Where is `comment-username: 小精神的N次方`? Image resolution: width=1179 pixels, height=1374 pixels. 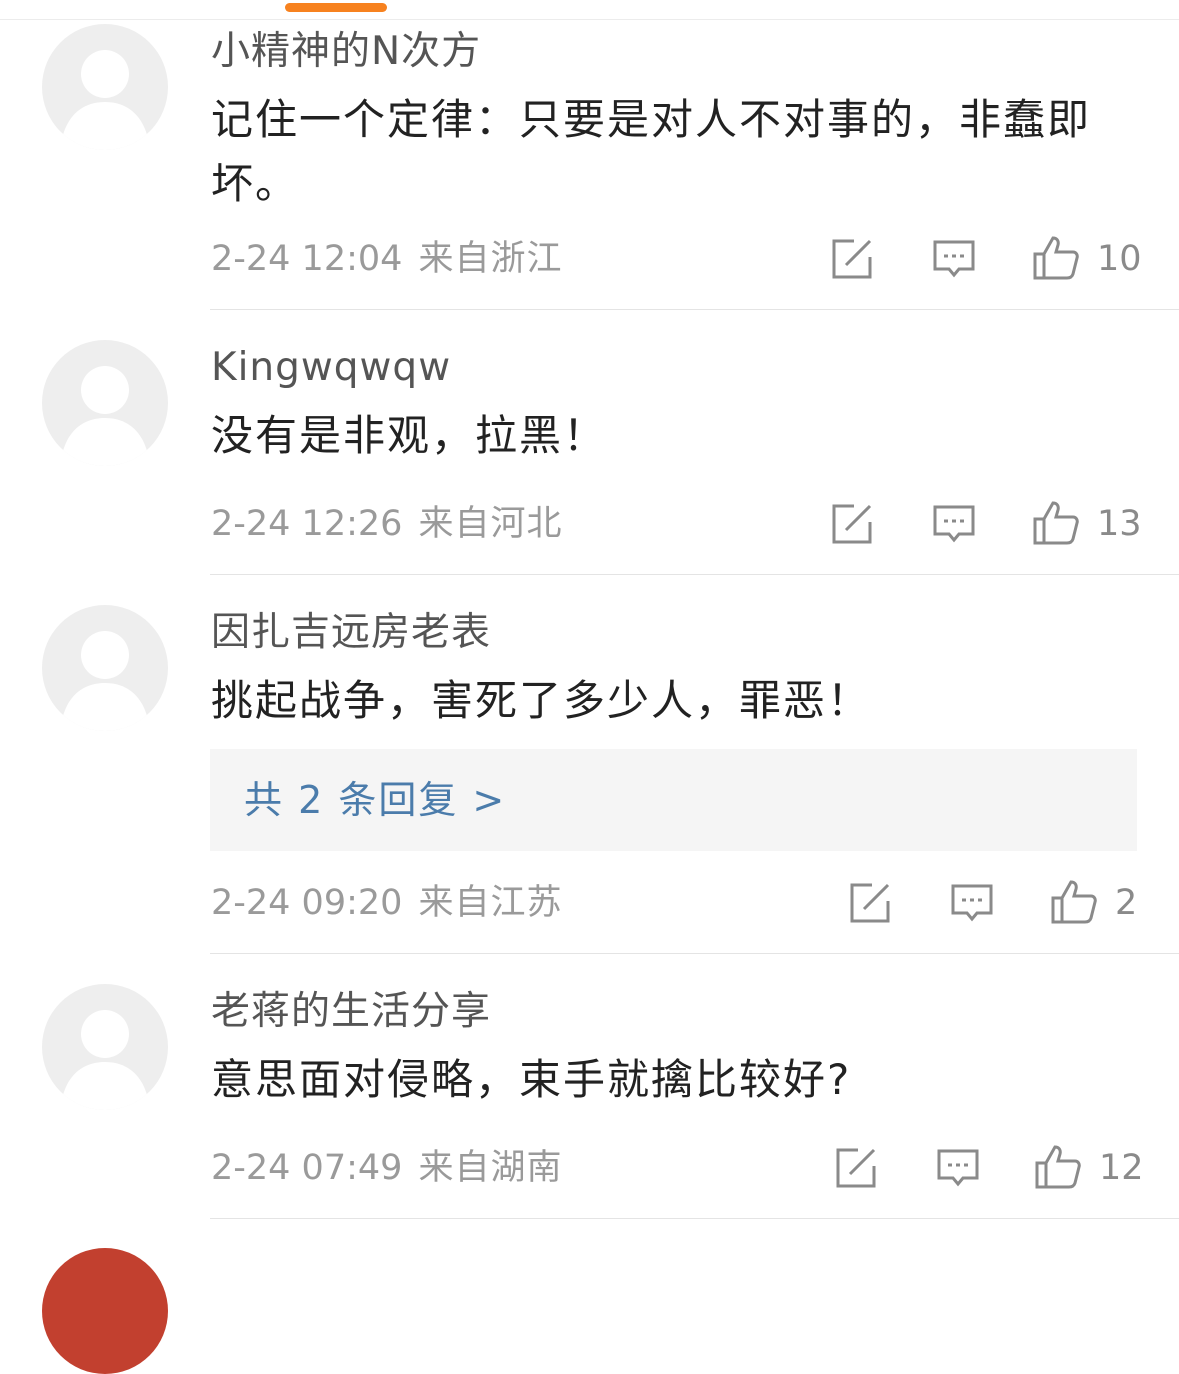
comment-username: 小精神的N次方 is located at coordinates (346, 52).